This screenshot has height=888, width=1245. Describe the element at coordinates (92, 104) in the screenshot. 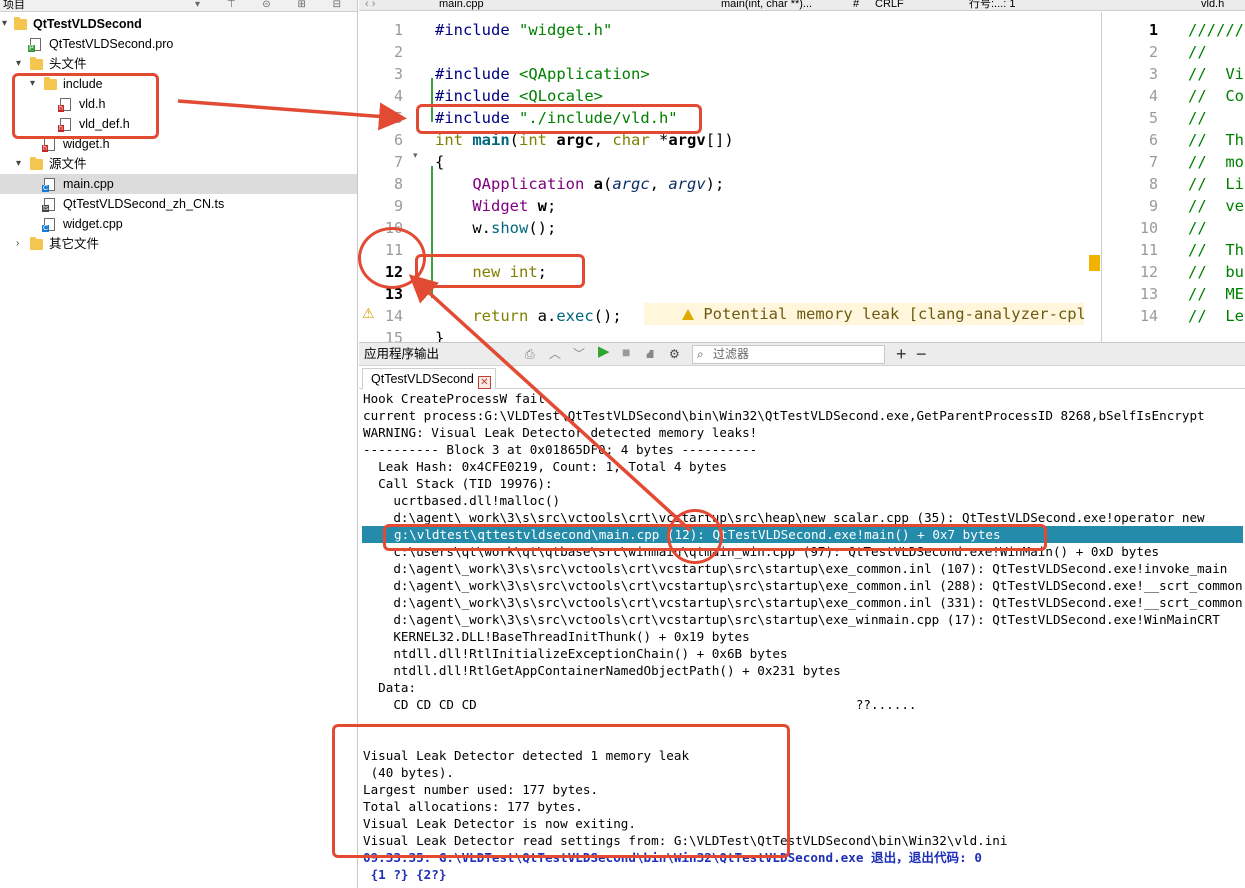

I see `tree-item-label: vld.h` at that location.